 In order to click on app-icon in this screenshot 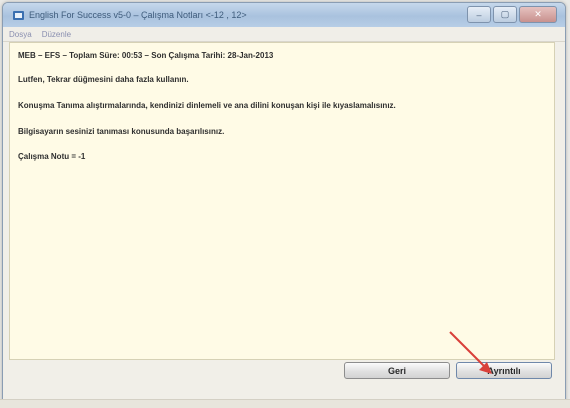, I will do `click(18, 15)`.